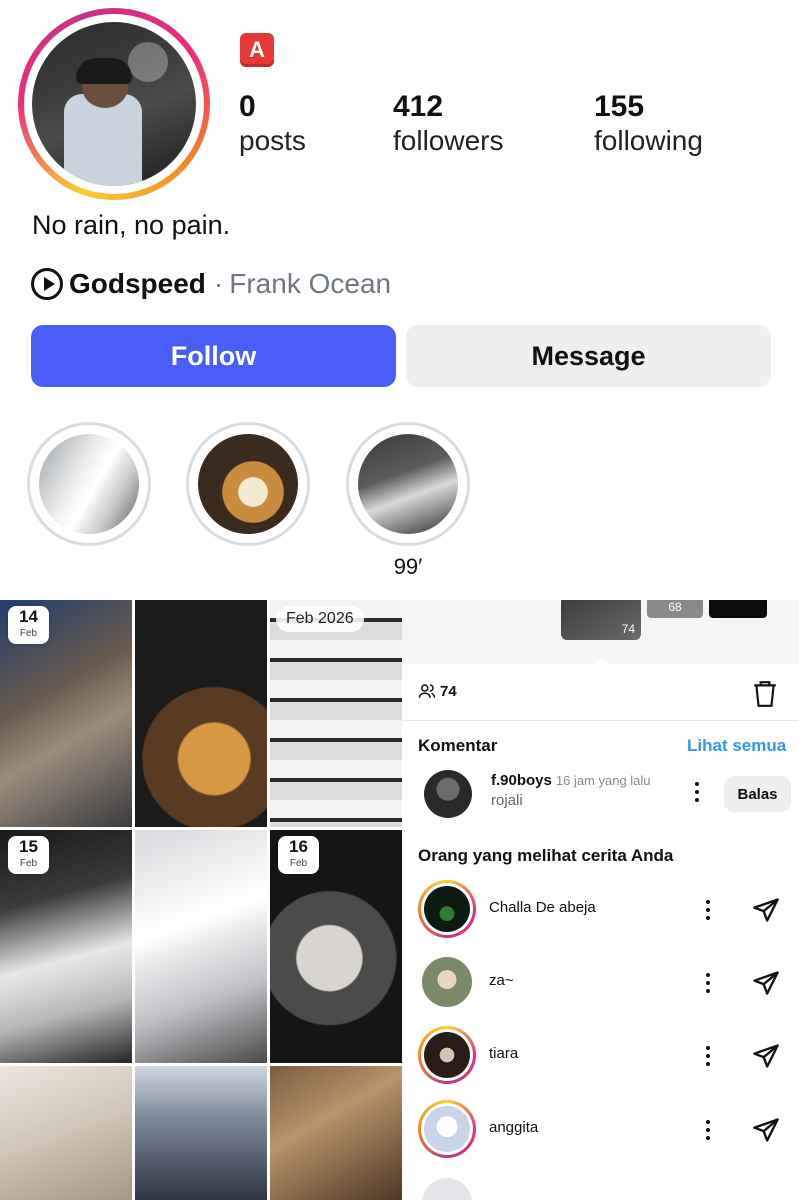 The height and width of the screenshot is (1200, 799). Describe the element at coordinates (588, 356) in the screenshot. I see `message-button: Message` at that location.